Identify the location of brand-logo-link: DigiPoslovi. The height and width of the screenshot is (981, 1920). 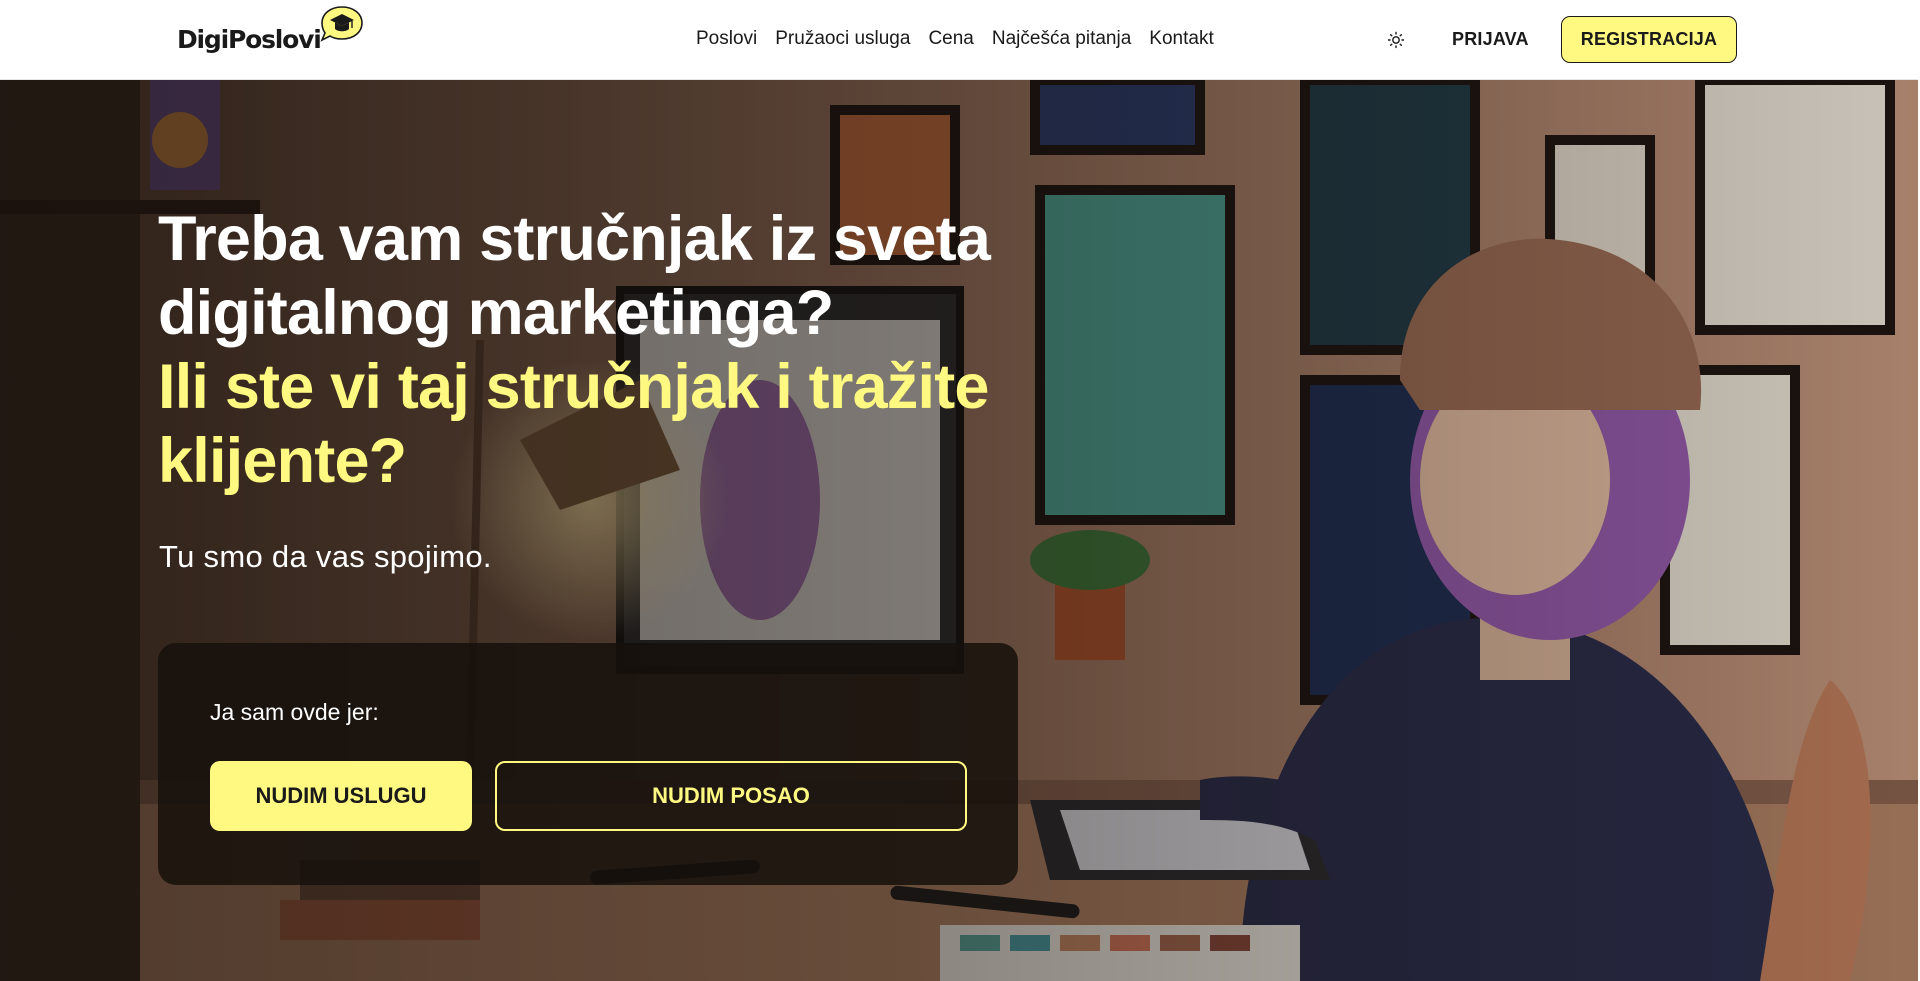
(270, 30).